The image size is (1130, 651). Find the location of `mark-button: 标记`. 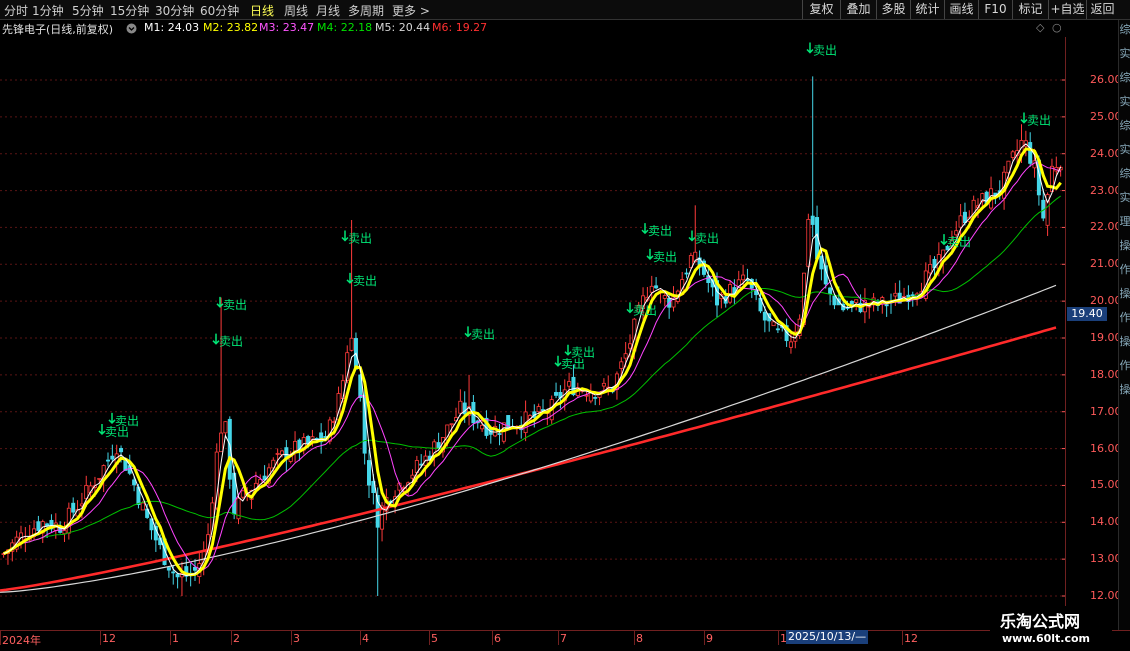

mark-button: 标记 is located at coordinates (1030, 9).